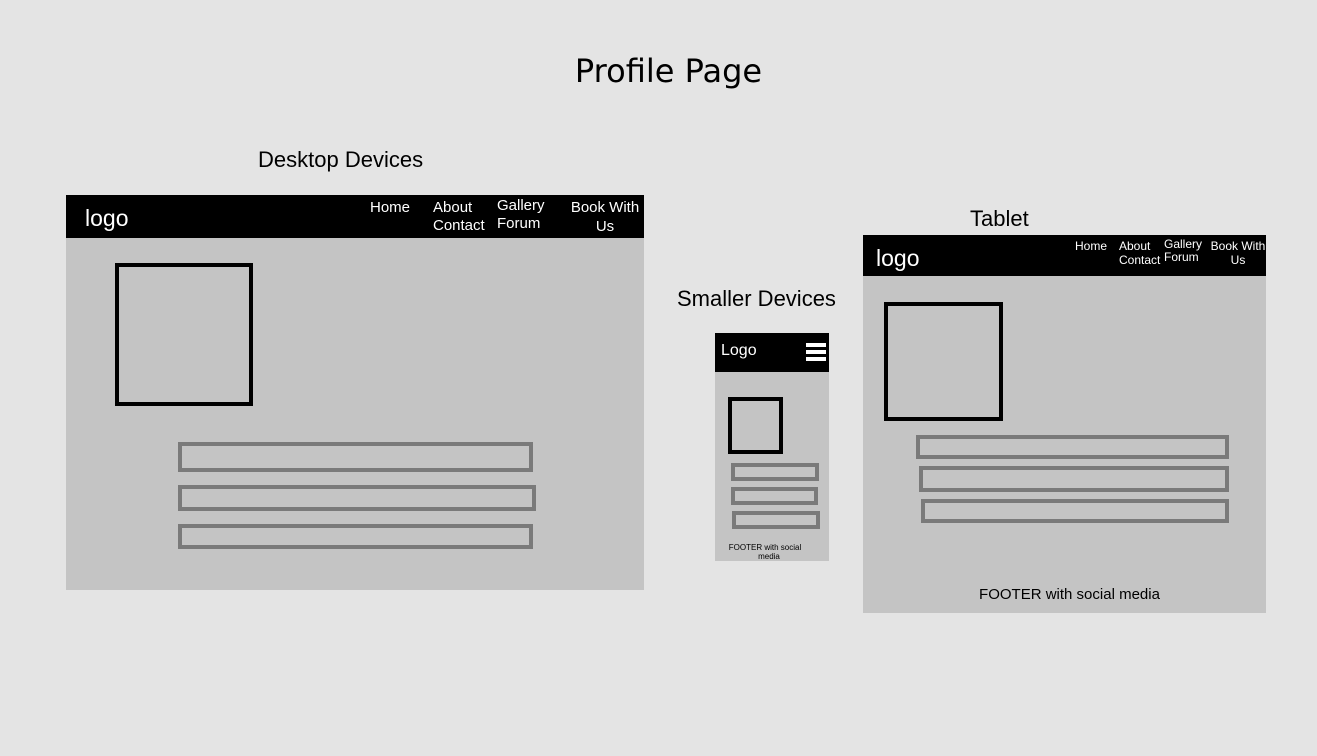  I want to click on tablet-nav-book: Book With Us, so click(1238, 253).